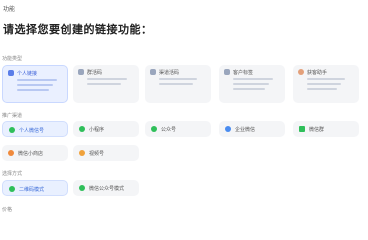 This screenshot has height=240, width=368. I want to click on work-wechat-icon, so click(228, 129).